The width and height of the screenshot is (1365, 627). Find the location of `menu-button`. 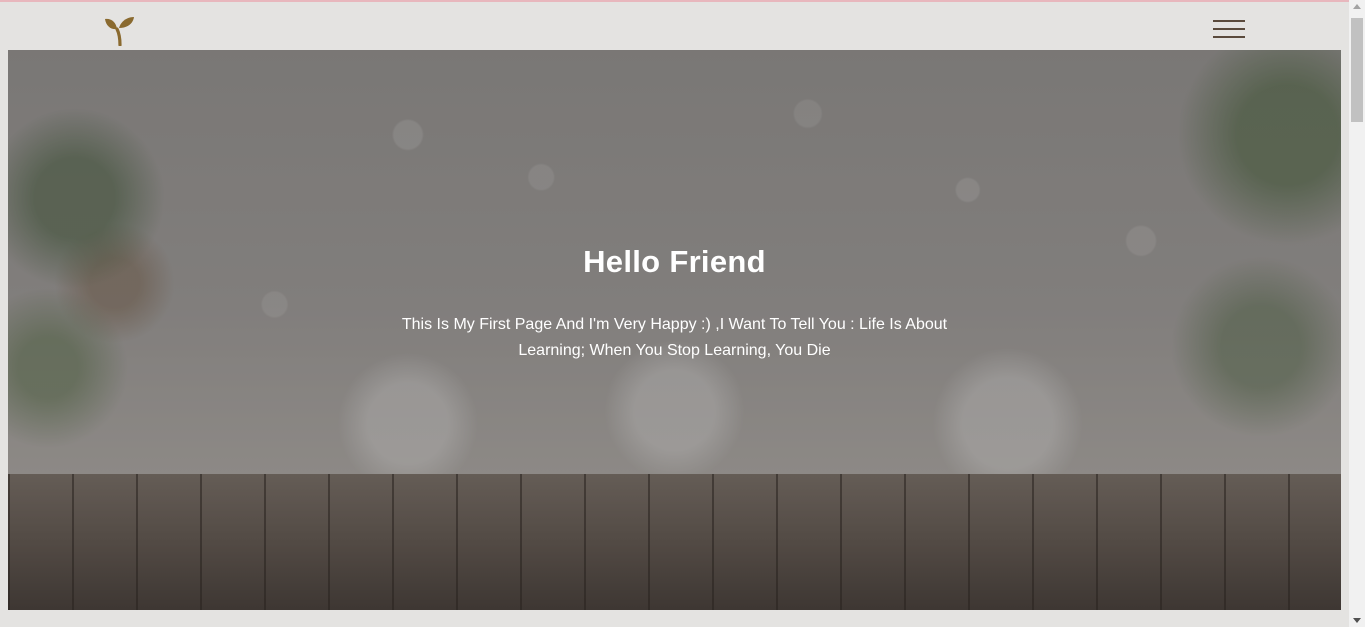

menu-button is located at coordinates (1230, 29).